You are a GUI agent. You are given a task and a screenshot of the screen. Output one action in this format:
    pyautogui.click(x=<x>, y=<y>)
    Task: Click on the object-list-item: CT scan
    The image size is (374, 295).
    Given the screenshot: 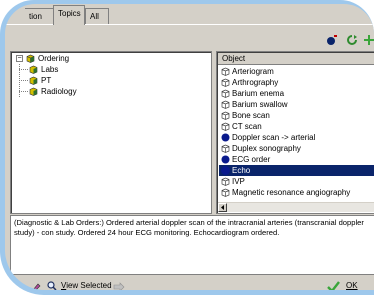 What is the action you would take?
    pyautogui.click(x=296, y=126)
    